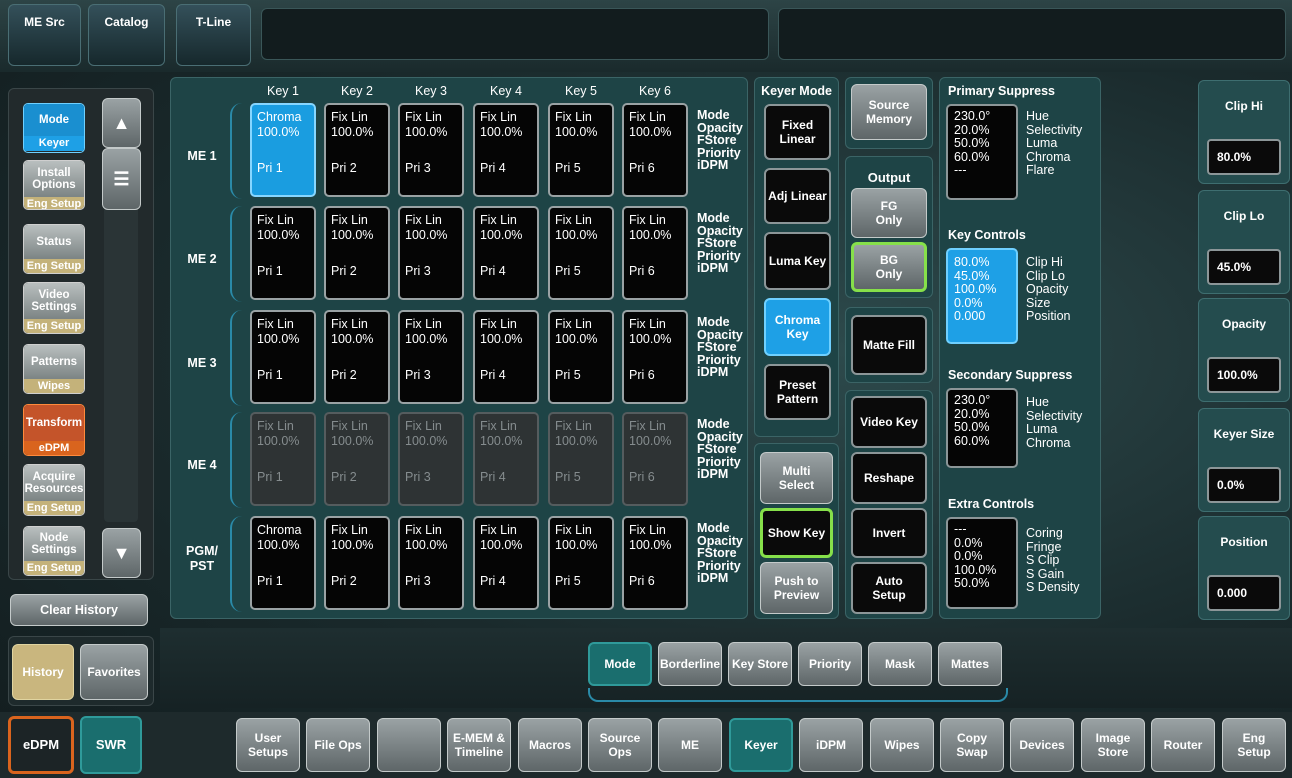  Describe the element at coordinates (43, 672) in the screenshot. I see `history-tab: History` at that location.